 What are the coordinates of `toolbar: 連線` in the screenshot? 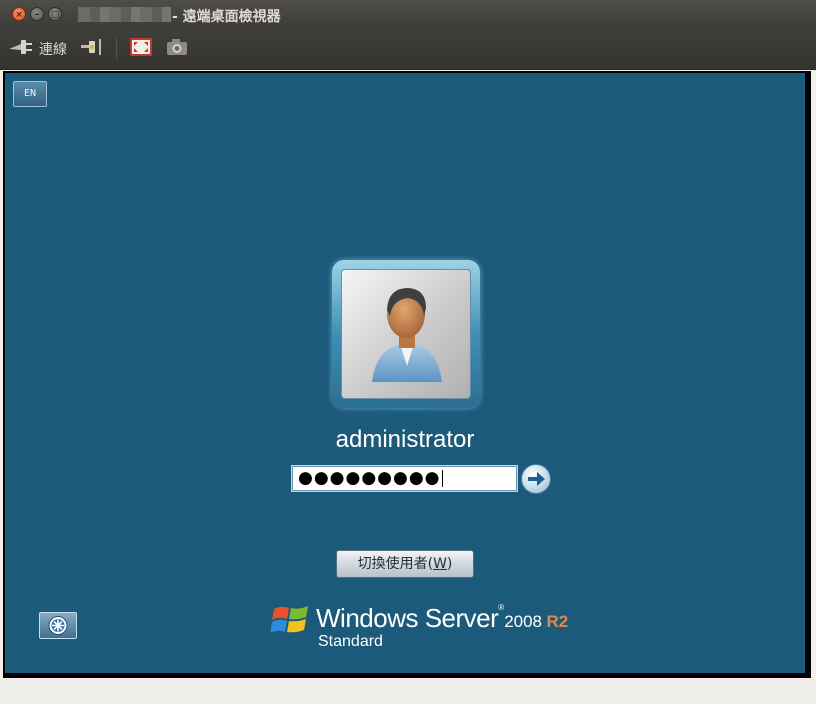 It's located at (408, 49).